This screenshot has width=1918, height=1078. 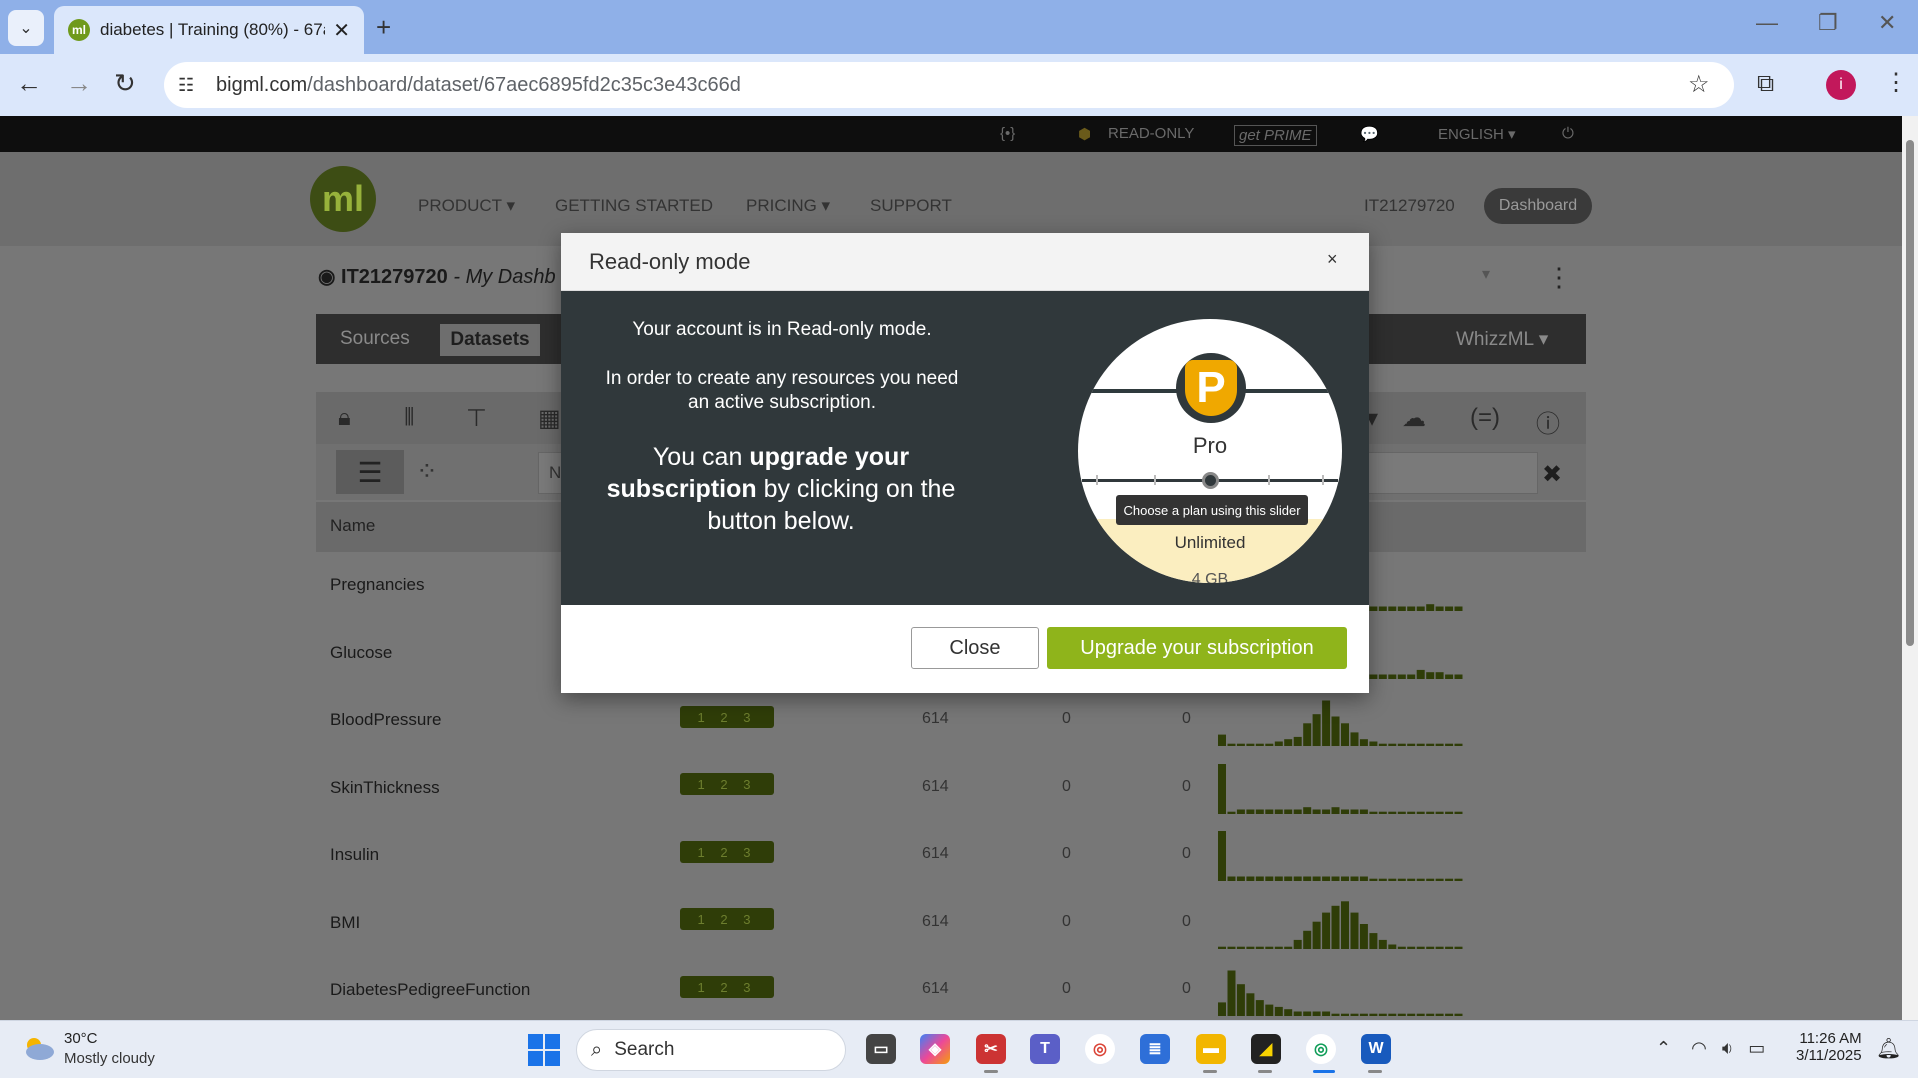 What do you see at coordinates (1841, 85) in the screenshot?
I see `profile-avatar: i` at bounding box center [1841, 85].